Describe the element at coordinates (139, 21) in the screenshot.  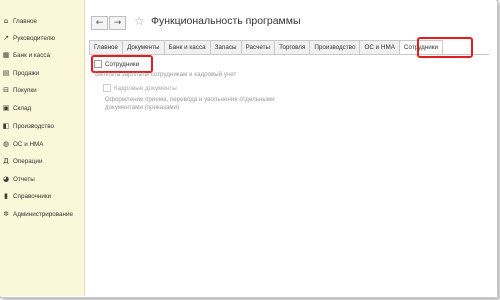
I see `favorite-star-icon: ☆` at that location.